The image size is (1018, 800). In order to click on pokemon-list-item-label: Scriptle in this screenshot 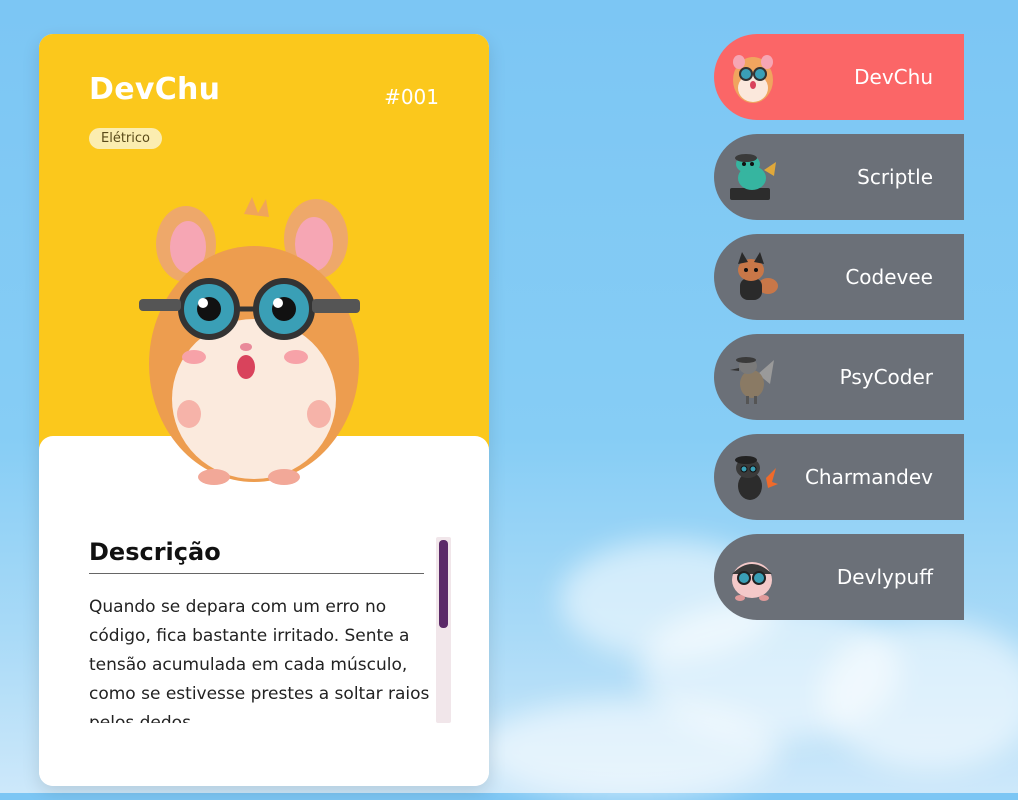, I will do `click(895, 177)`.